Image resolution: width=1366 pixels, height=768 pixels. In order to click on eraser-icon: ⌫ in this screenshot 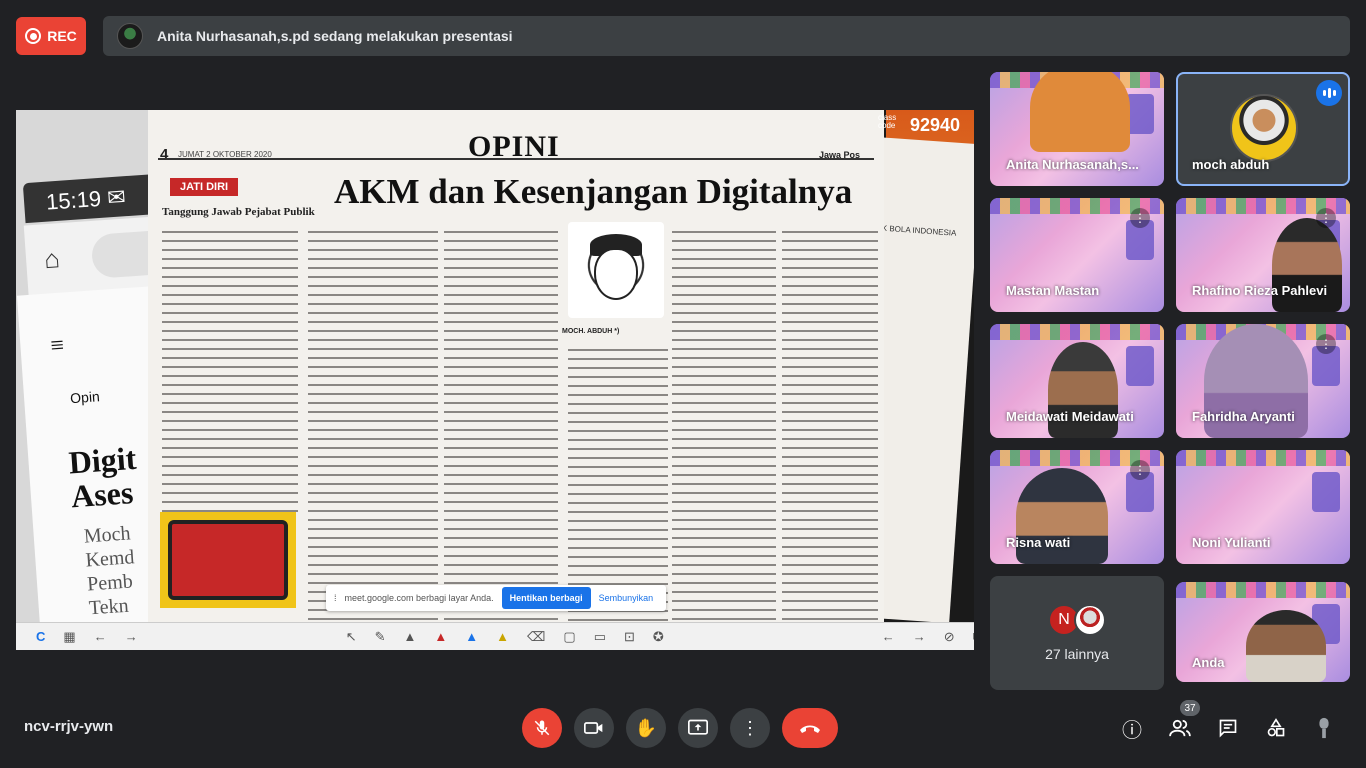, I will do `click(536, 637)`.